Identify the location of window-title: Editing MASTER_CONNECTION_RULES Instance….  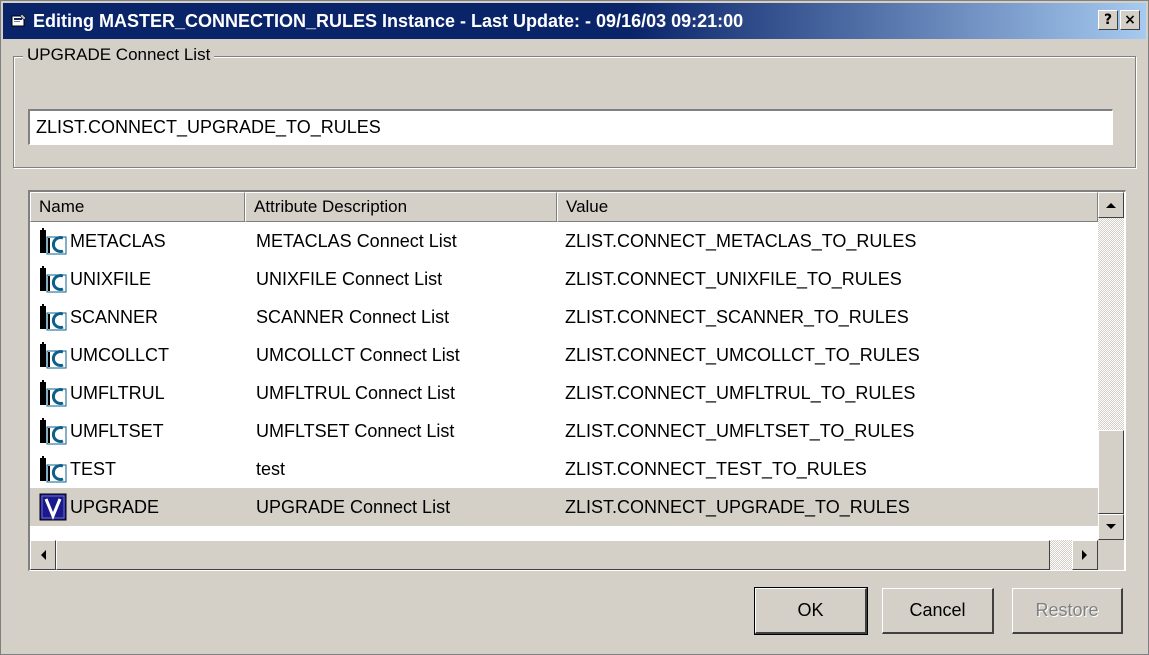
(388, 20).